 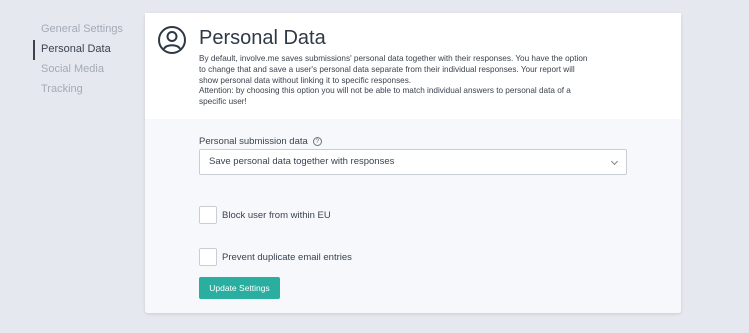 I want to click on chevron-down-icon, so click(x=614, y=161).